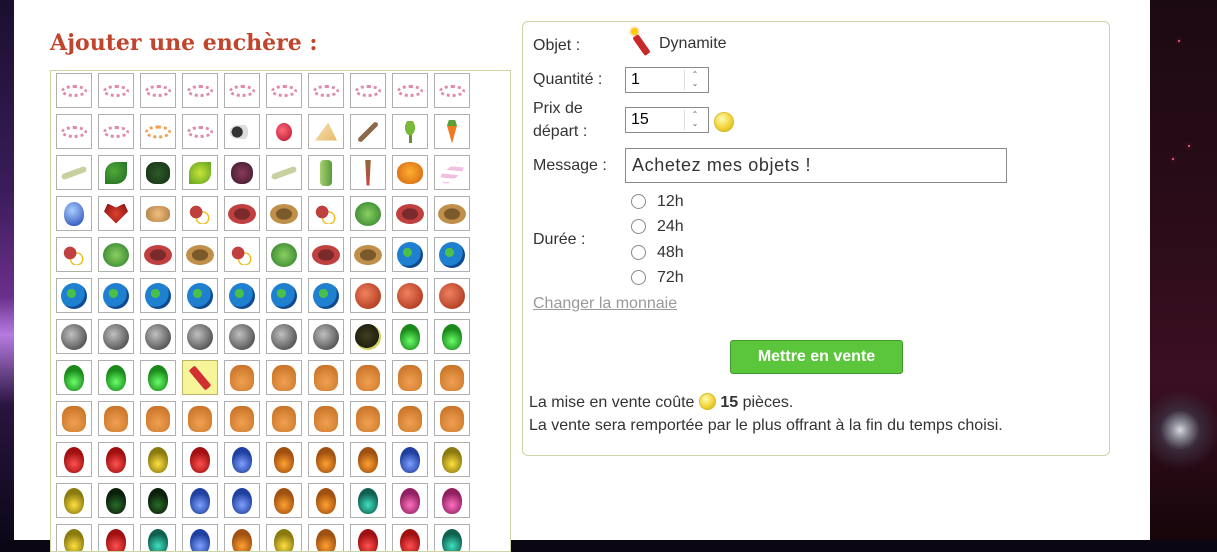 The width and height of the screenshot is (1217, 552). Describe the element at coordinates (816, 357) in the screenshot. I see `sell-button: Mettre en vente` at that location.